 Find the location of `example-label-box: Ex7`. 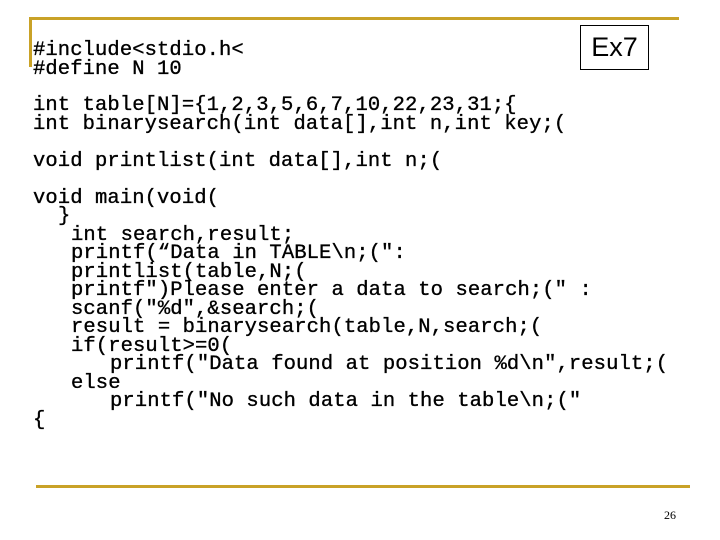

example-label-box: Ex7 is located at coordinates (614, 47).